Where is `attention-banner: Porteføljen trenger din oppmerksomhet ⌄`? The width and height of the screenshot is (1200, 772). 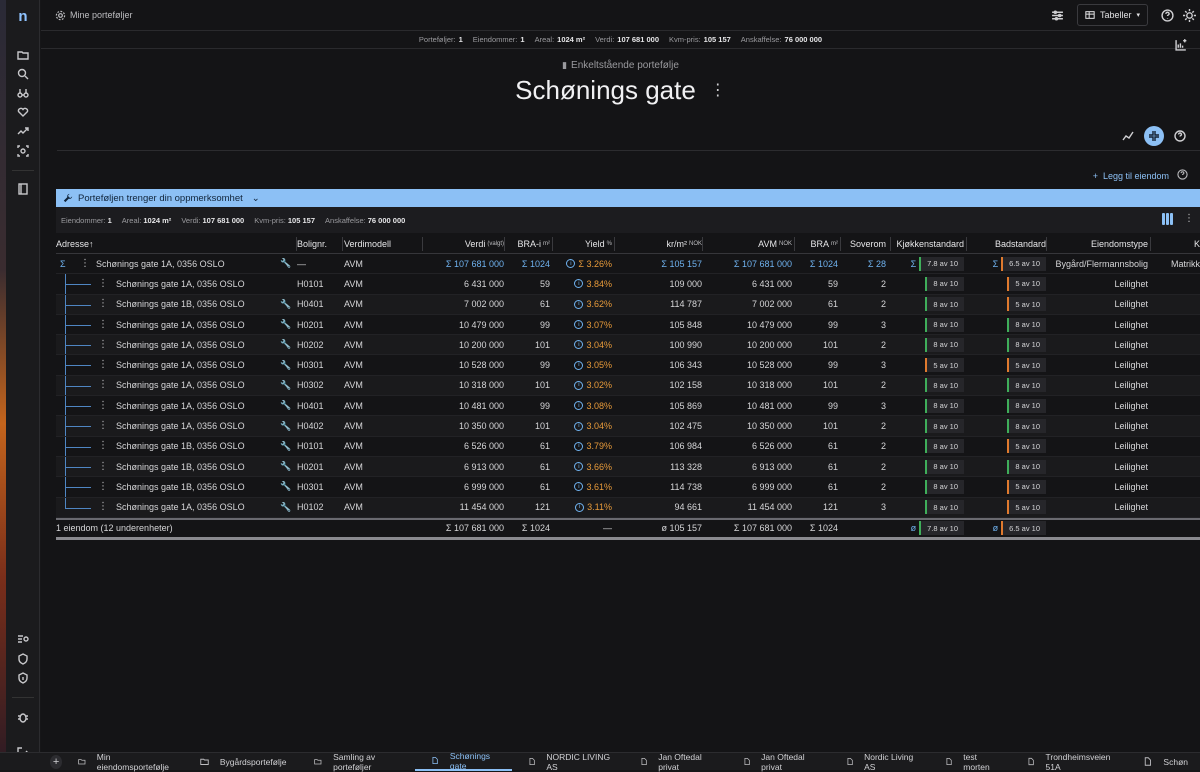
attention-banner: Porteføljen trenger din oppmerksomhet ⌄ is located at coordinates (628, 198).